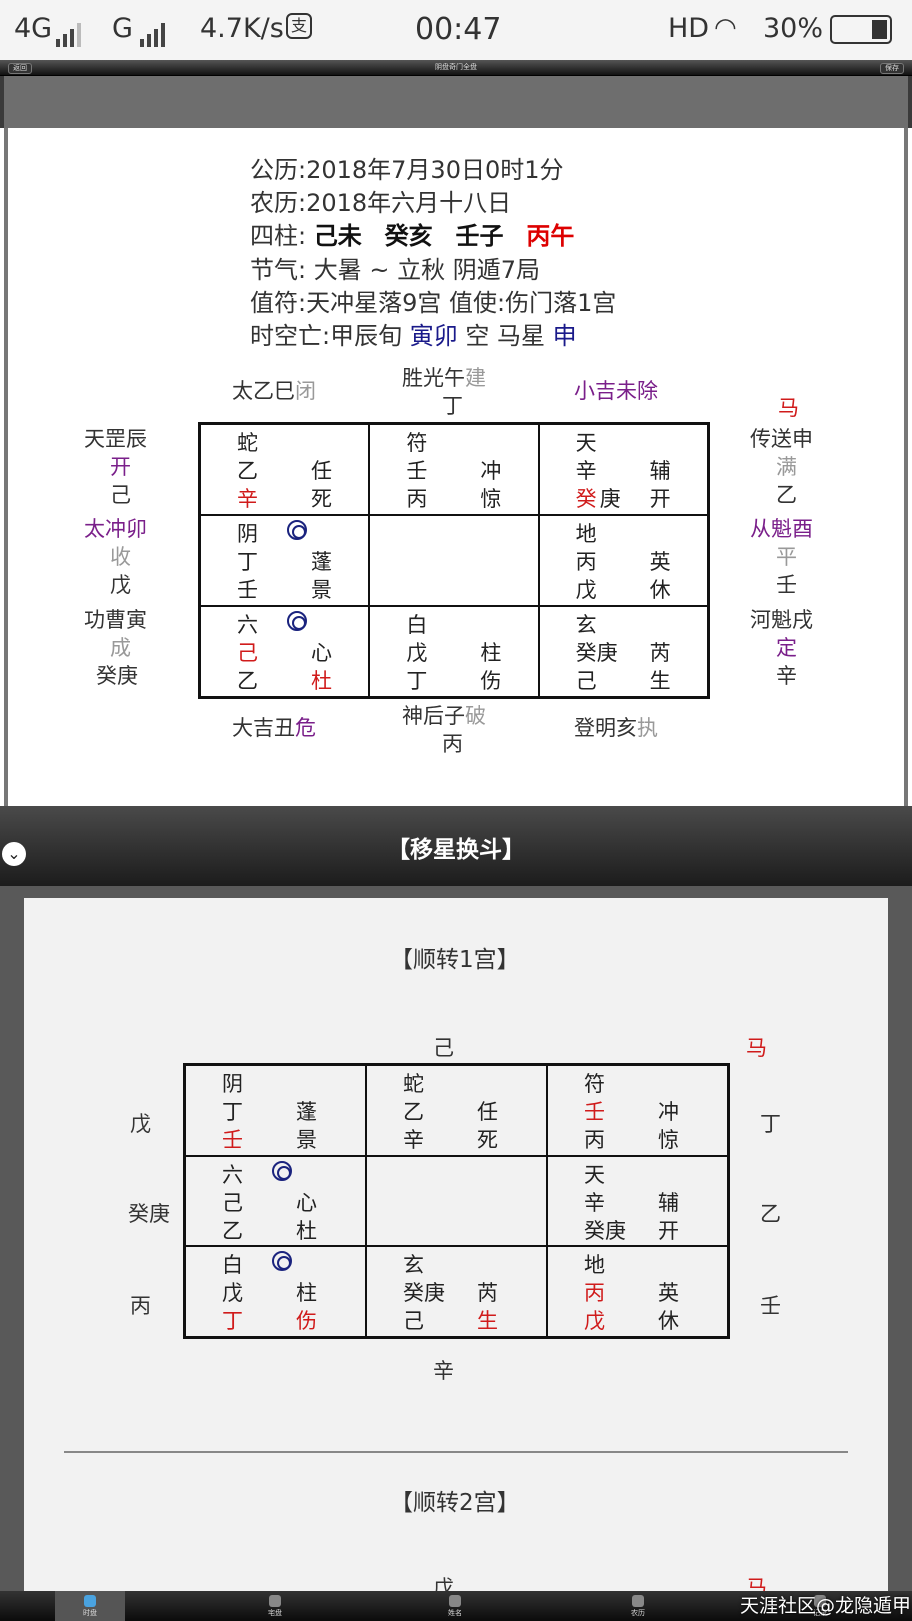 Image resolution: width=912 pixels, height=1621 pixels. What do you see at coordinates (487, 1112) in the screenshot?
I see `star-label: 任` at bounding box center [487, 1112].